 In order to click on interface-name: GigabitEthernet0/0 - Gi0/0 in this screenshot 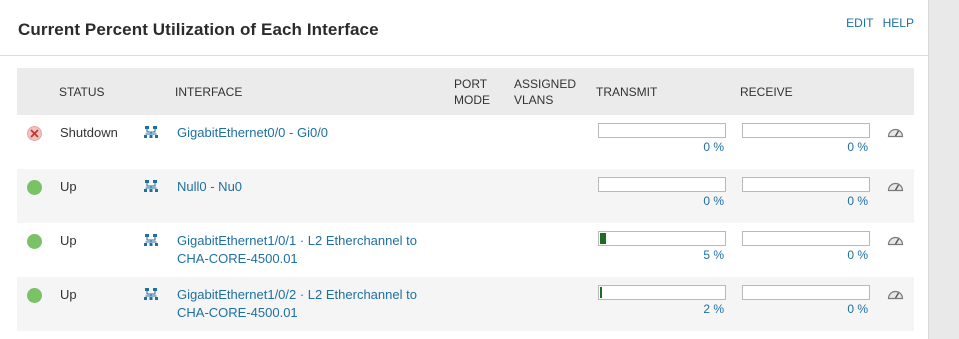, I will do `click(253, 132)`.